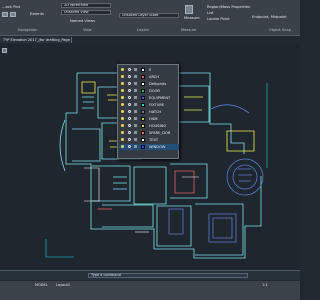  I want to click on object-snap-label: Object Snap, so click(280, 30).